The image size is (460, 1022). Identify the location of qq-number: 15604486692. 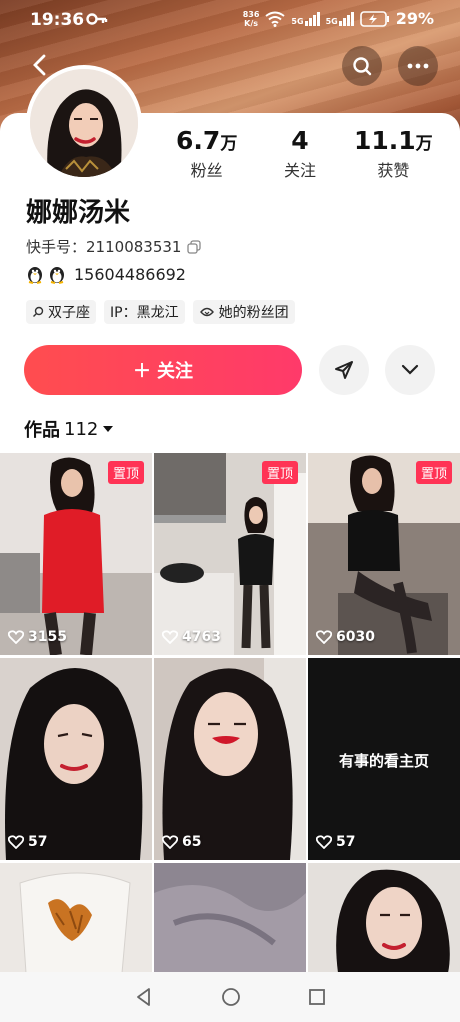
(130, 274).